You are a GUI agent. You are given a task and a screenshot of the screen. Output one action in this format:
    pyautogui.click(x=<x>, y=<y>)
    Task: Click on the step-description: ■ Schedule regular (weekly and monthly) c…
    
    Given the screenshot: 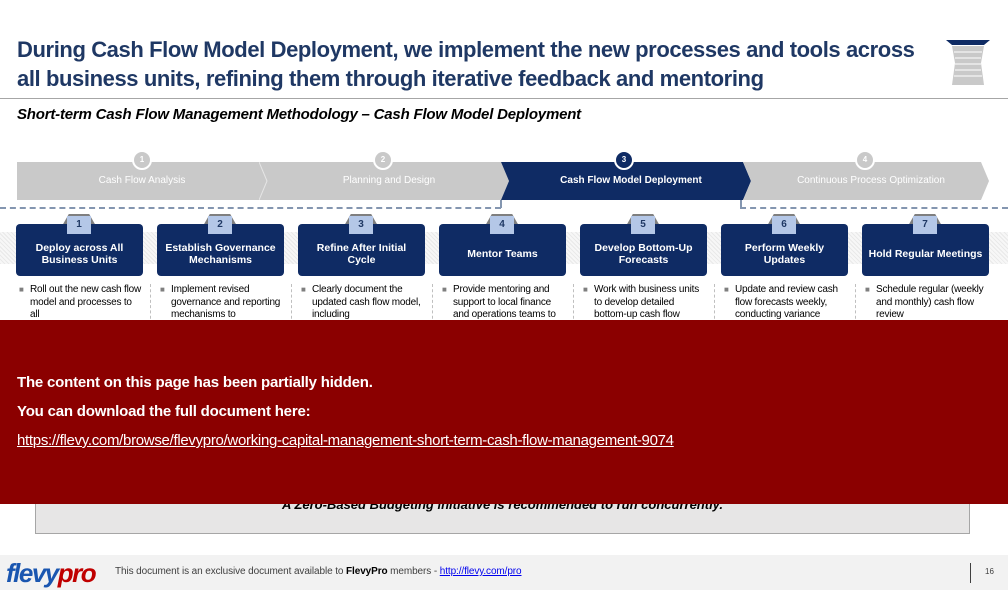 What is the action you would take?
    pyautogui.click(x=925, y=303)
    